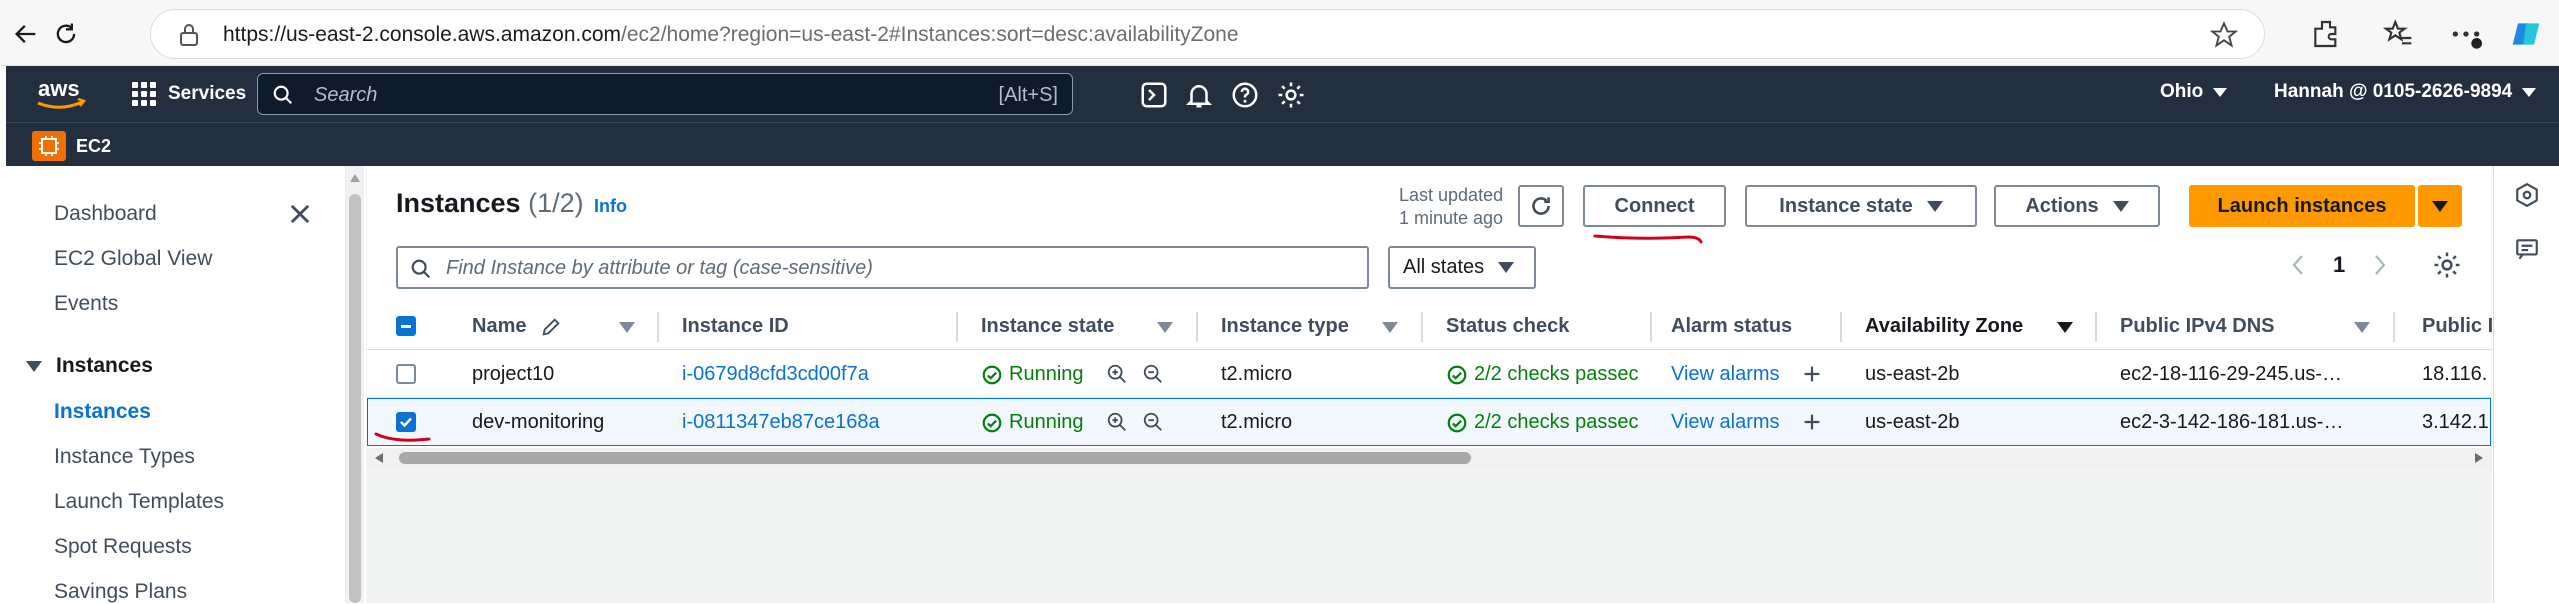 The image size is (2559, 604). I want to click on reload-button, so click(66, 34).